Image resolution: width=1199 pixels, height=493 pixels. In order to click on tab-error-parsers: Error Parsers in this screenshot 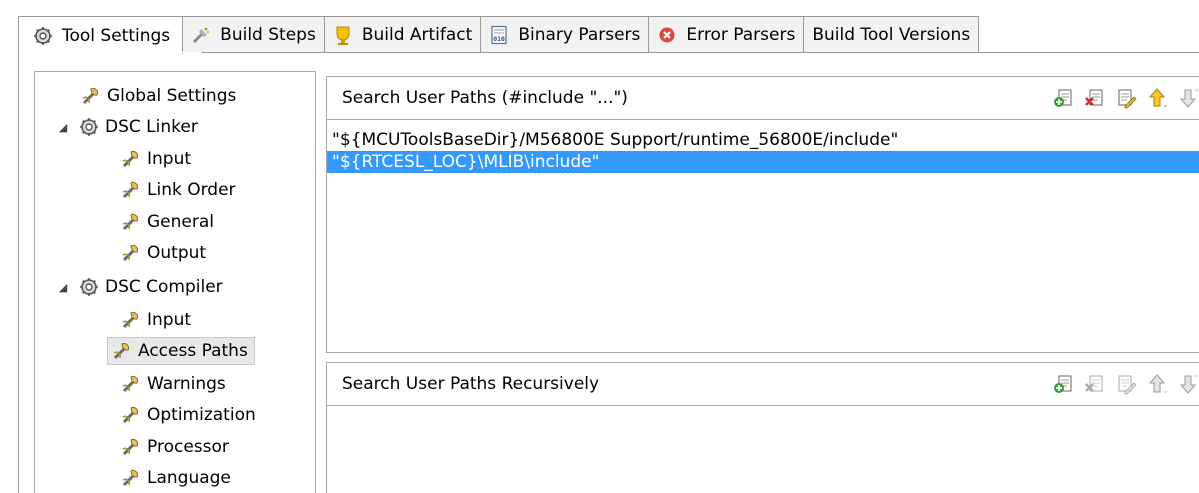, I will do `click(727, 34)`.